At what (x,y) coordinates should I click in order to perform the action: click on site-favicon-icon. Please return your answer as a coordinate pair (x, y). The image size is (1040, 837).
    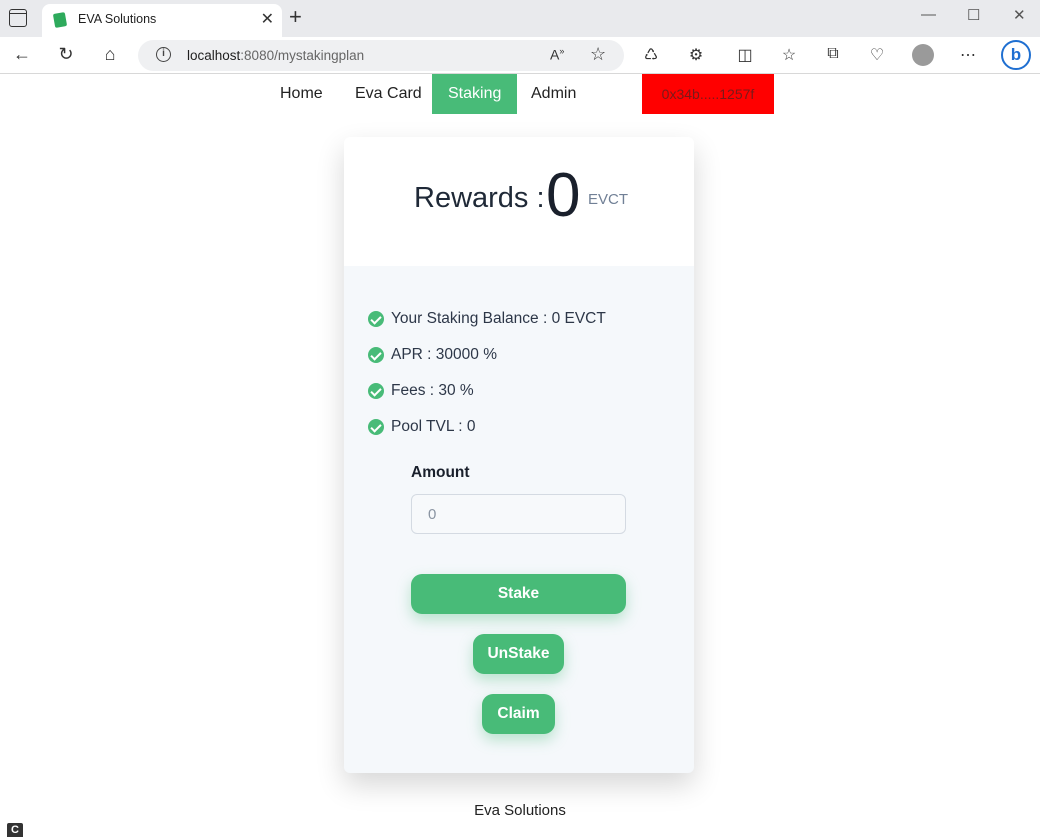
    Looking at the image, I should click on (60, 20).